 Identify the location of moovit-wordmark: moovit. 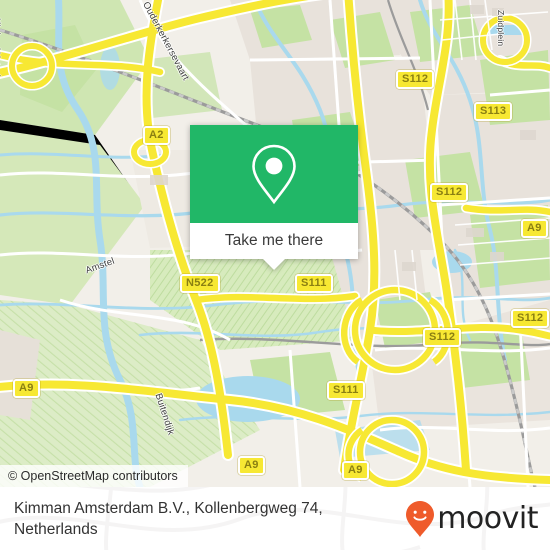
(487, 518).